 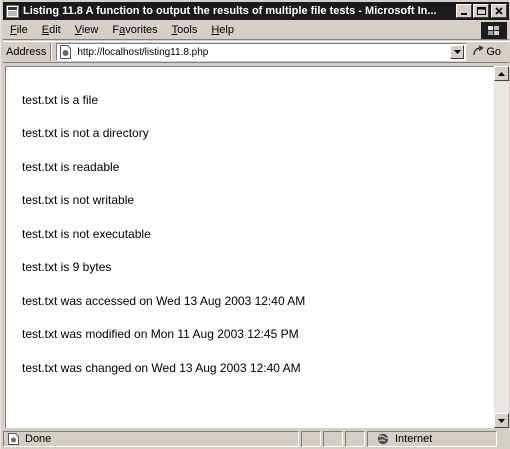 What do you see at coordinates (143, 52) in the screenshot?
I see `address-value: http://localhost/listing11.8.php` at bounding box center [143, 52].